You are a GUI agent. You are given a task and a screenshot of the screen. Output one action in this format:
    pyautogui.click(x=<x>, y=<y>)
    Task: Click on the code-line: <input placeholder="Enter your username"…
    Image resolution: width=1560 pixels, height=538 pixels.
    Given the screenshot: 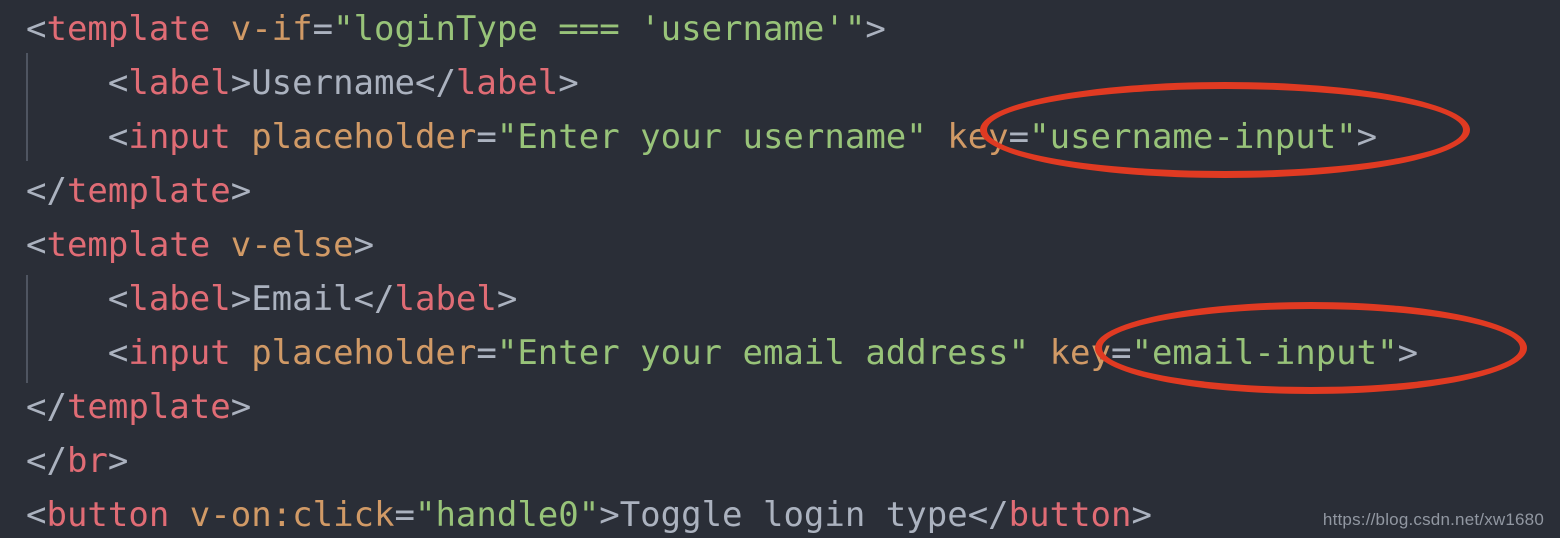 What is the action you would take?
    pyautogui.click(x=701, y=137)
    